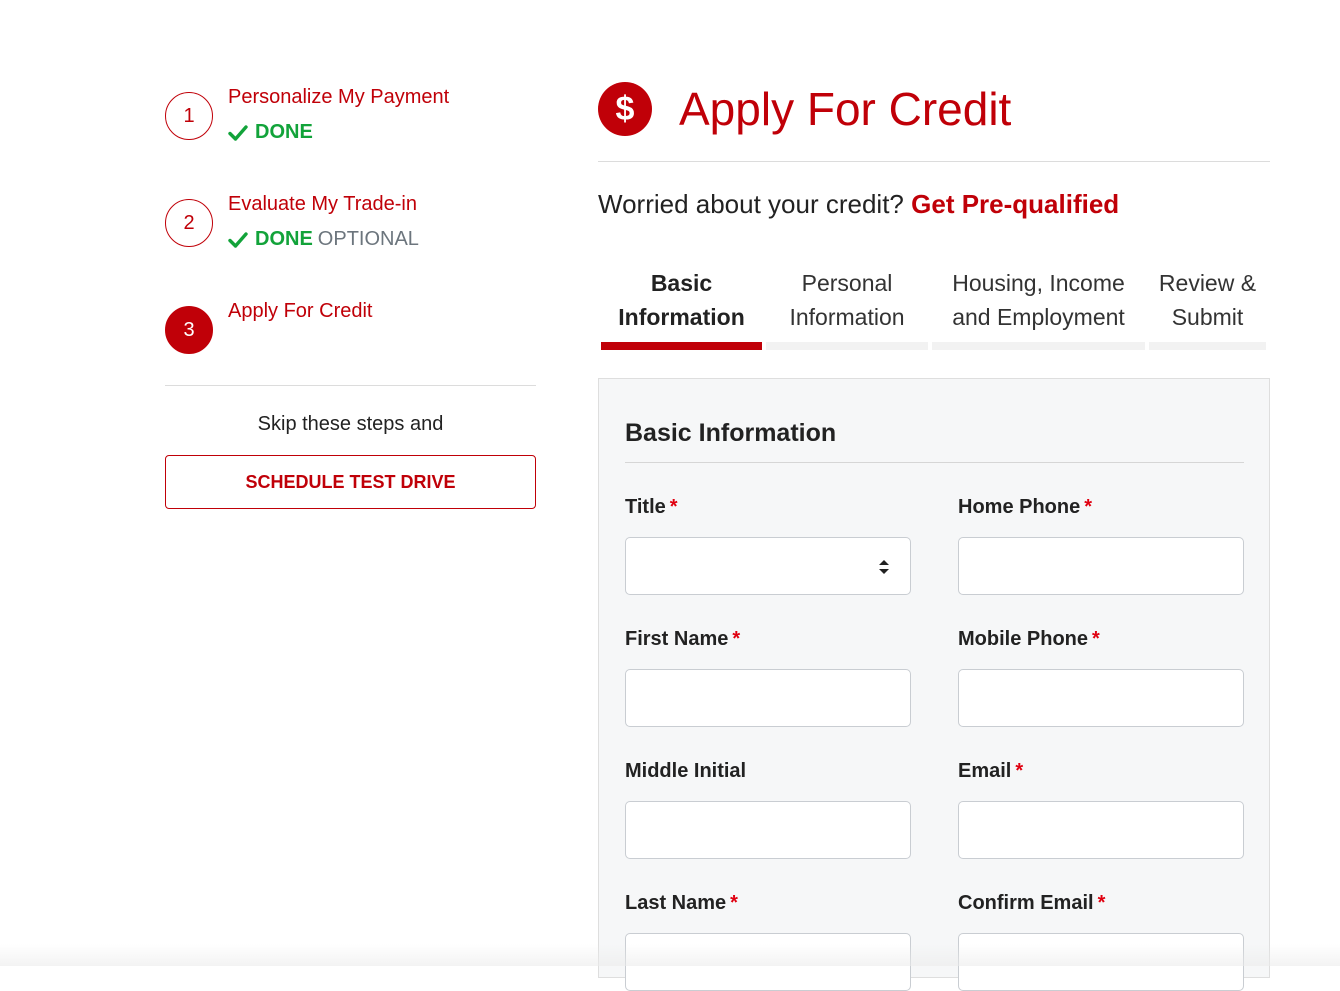 This screenshot has width=1340, height=991. Describe the element at coordinates (847, 300) in the screenshot. I see `tab-personal-information: Personal Information` at that location.